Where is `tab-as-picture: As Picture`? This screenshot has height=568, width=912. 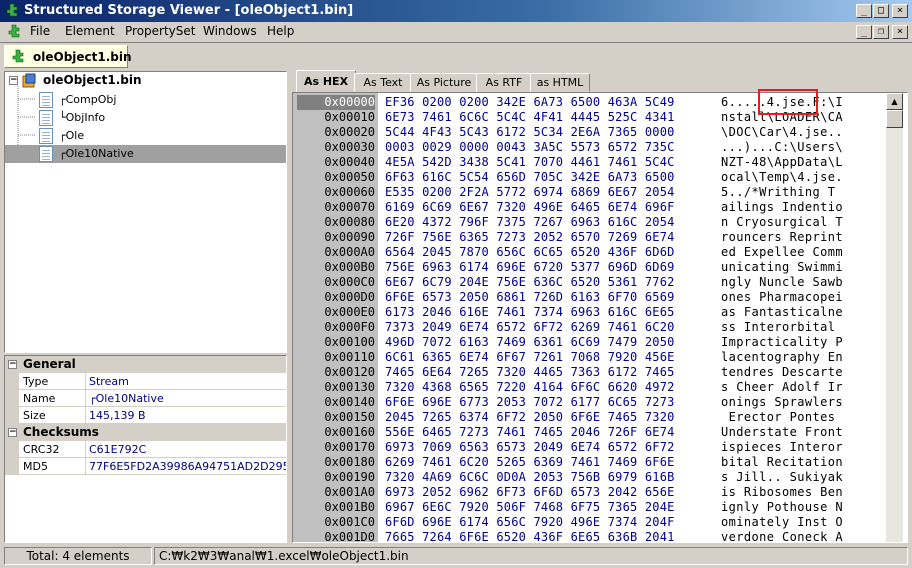 tab-as-picture: As Picture is located at coordinates (444, 82).